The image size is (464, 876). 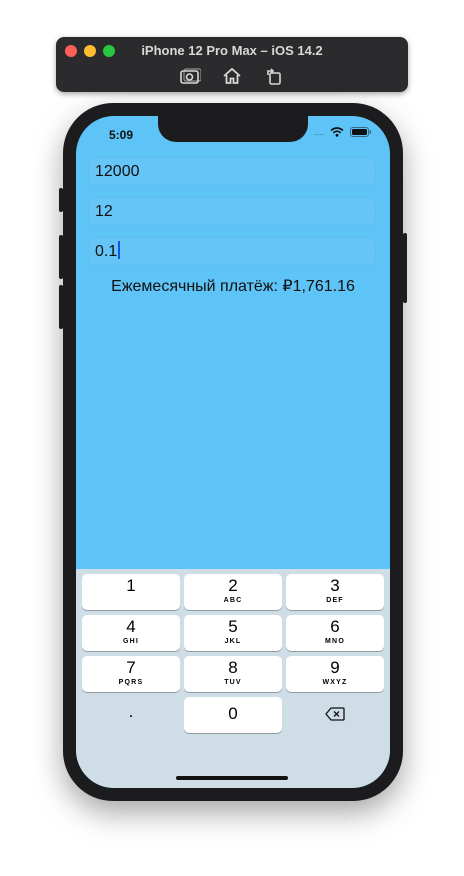 I want to click on interest-rate-value: 0.1, so click(x=106, y=251).